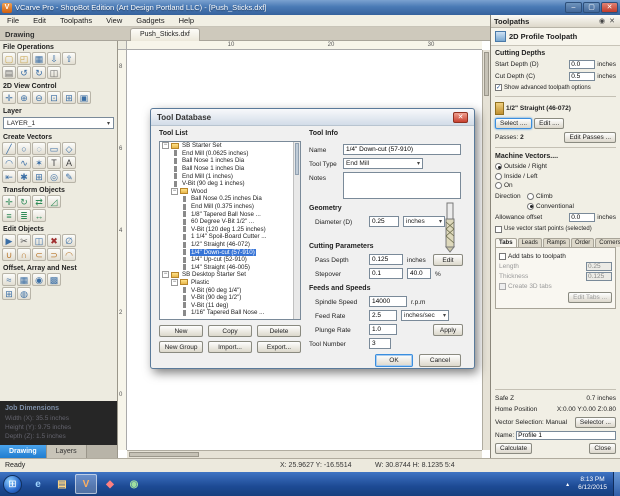  I want to click on new-tool-button: New, so click(181, 331).